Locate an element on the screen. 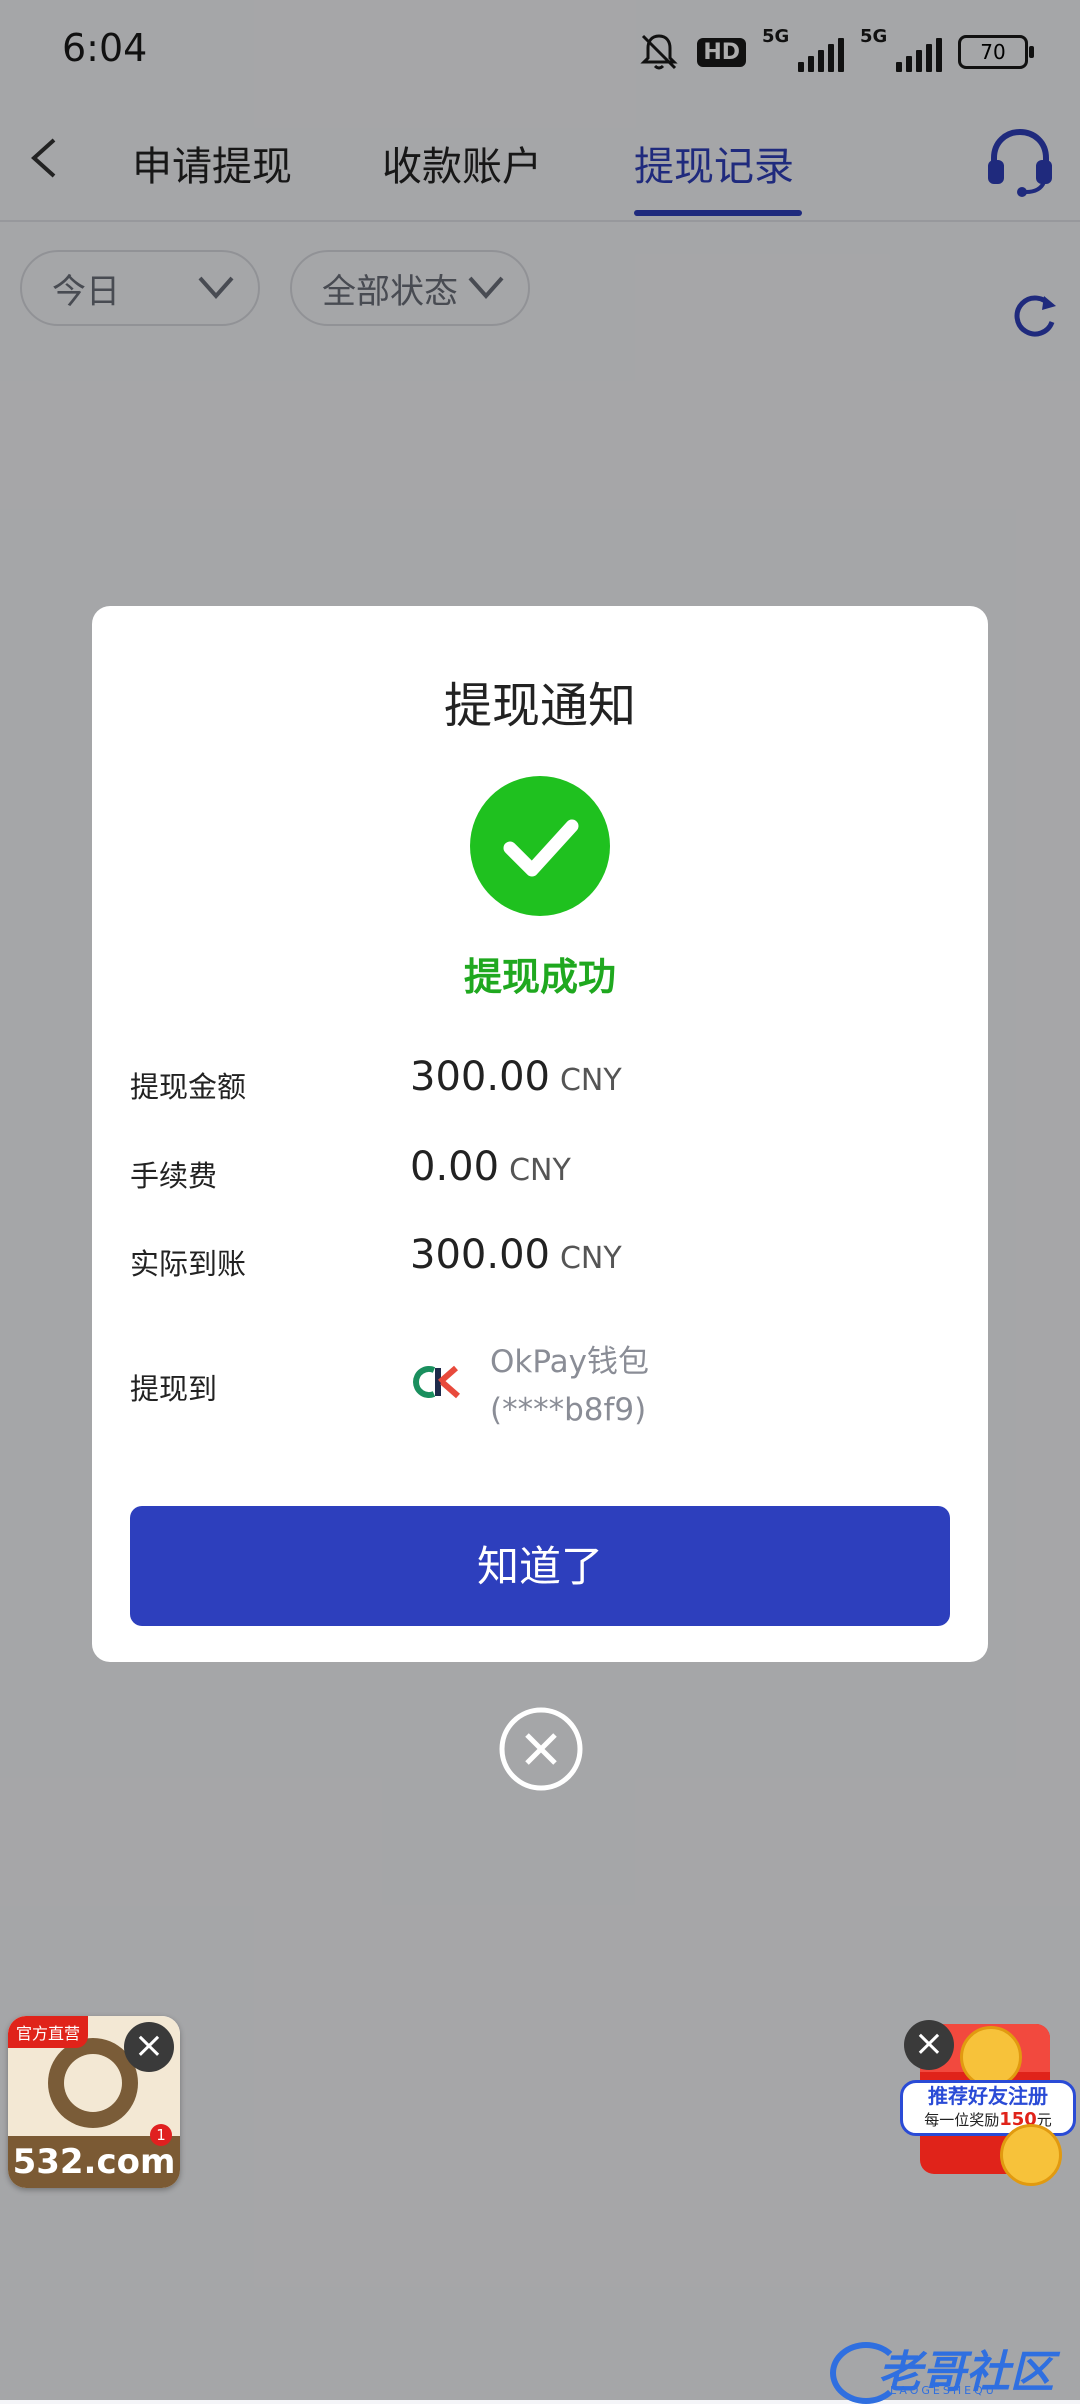  amount-value: 300.00 CNY is located at coordinates (516, 1077).